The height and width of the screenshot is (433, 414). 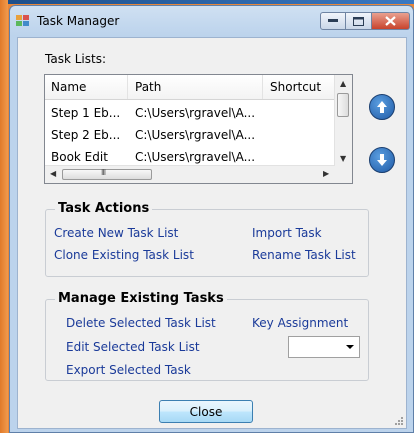 I want to click on maximize-icon, so click(x=358, y=21).